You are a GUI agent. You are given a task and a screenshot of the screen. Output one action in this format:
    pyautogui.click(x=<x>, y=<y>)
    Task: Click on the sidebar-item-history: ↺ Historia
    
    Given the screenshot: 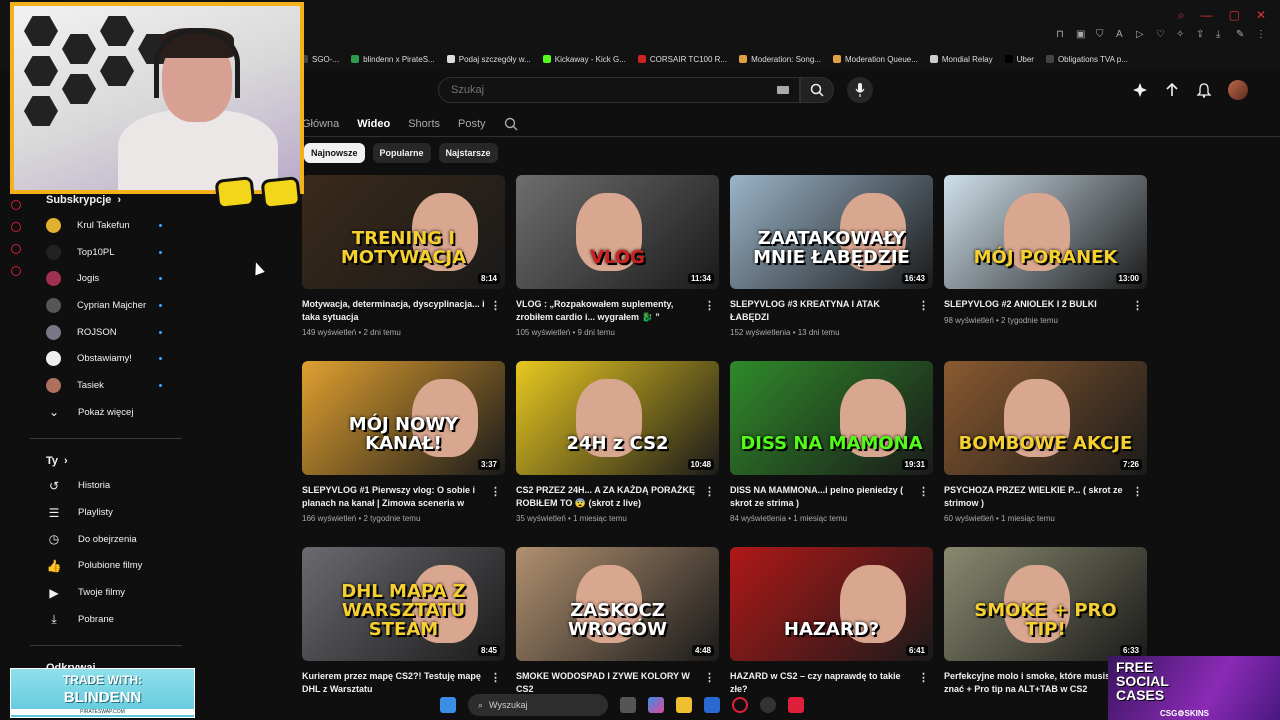 What is the action you would take?
    pyautogui.click(x=107, y=486)
    